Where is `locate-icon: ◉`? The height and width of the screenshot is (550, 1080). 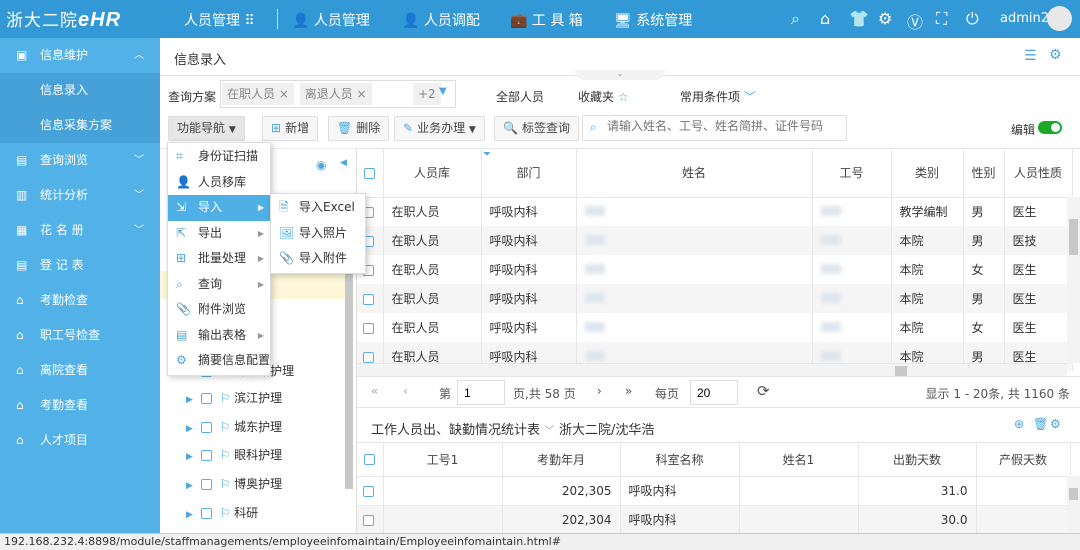
locate-icon: ◉ is located at coordinates (321, 165).